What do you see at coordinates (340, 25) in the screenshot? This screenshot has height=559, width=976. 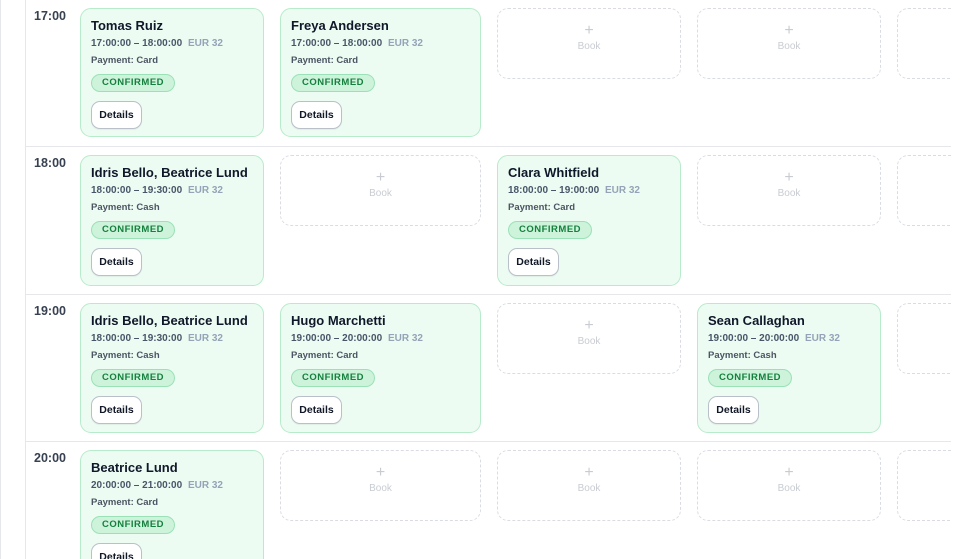 I see `booking-name: Freya Andersen` at bounding box center [340, 25].